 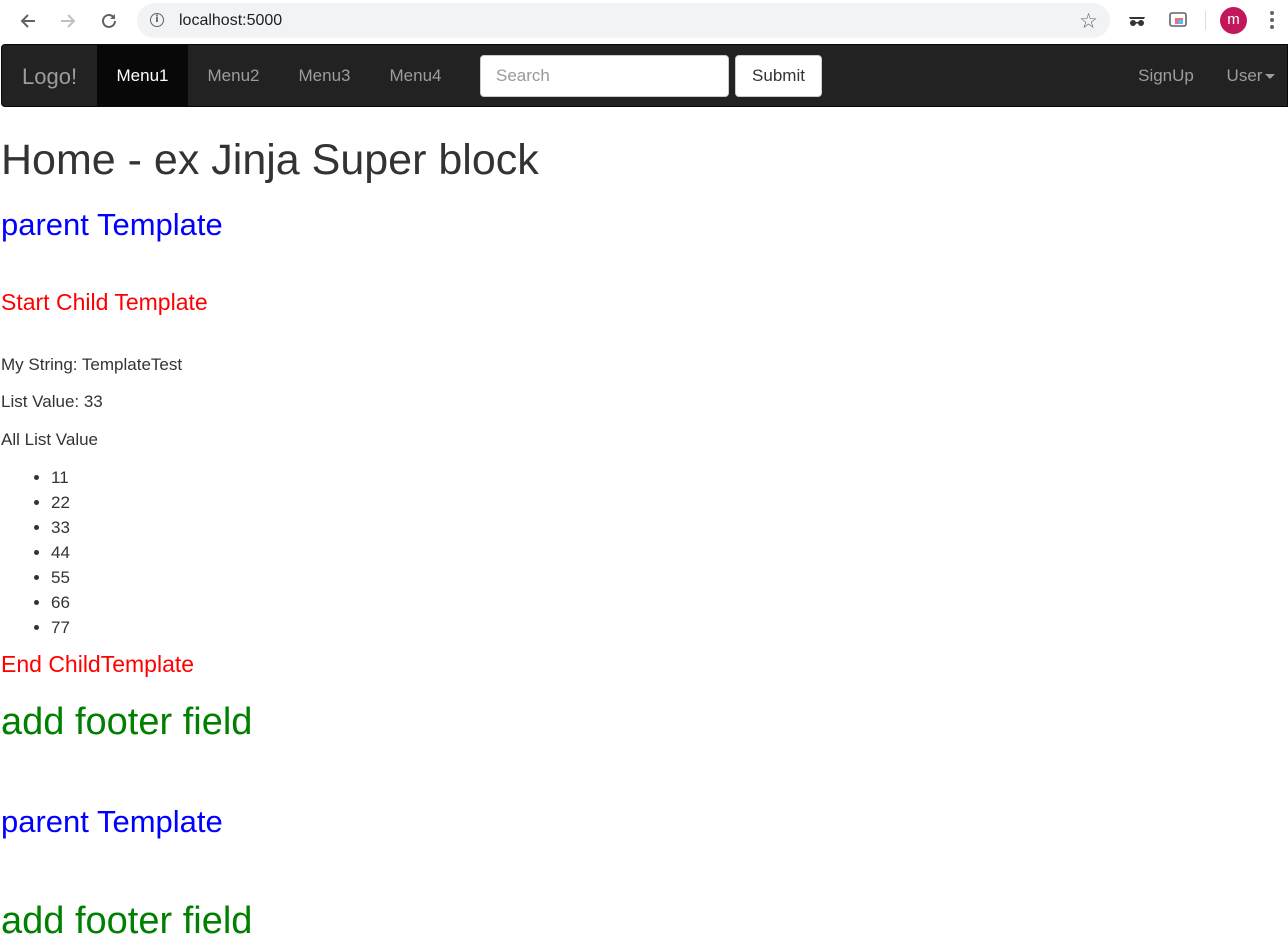 What do you see at coordinates (324, 75) in the screenshot?
I see `nav-item-menu3: Menu3` at bounding box center [324, 75].